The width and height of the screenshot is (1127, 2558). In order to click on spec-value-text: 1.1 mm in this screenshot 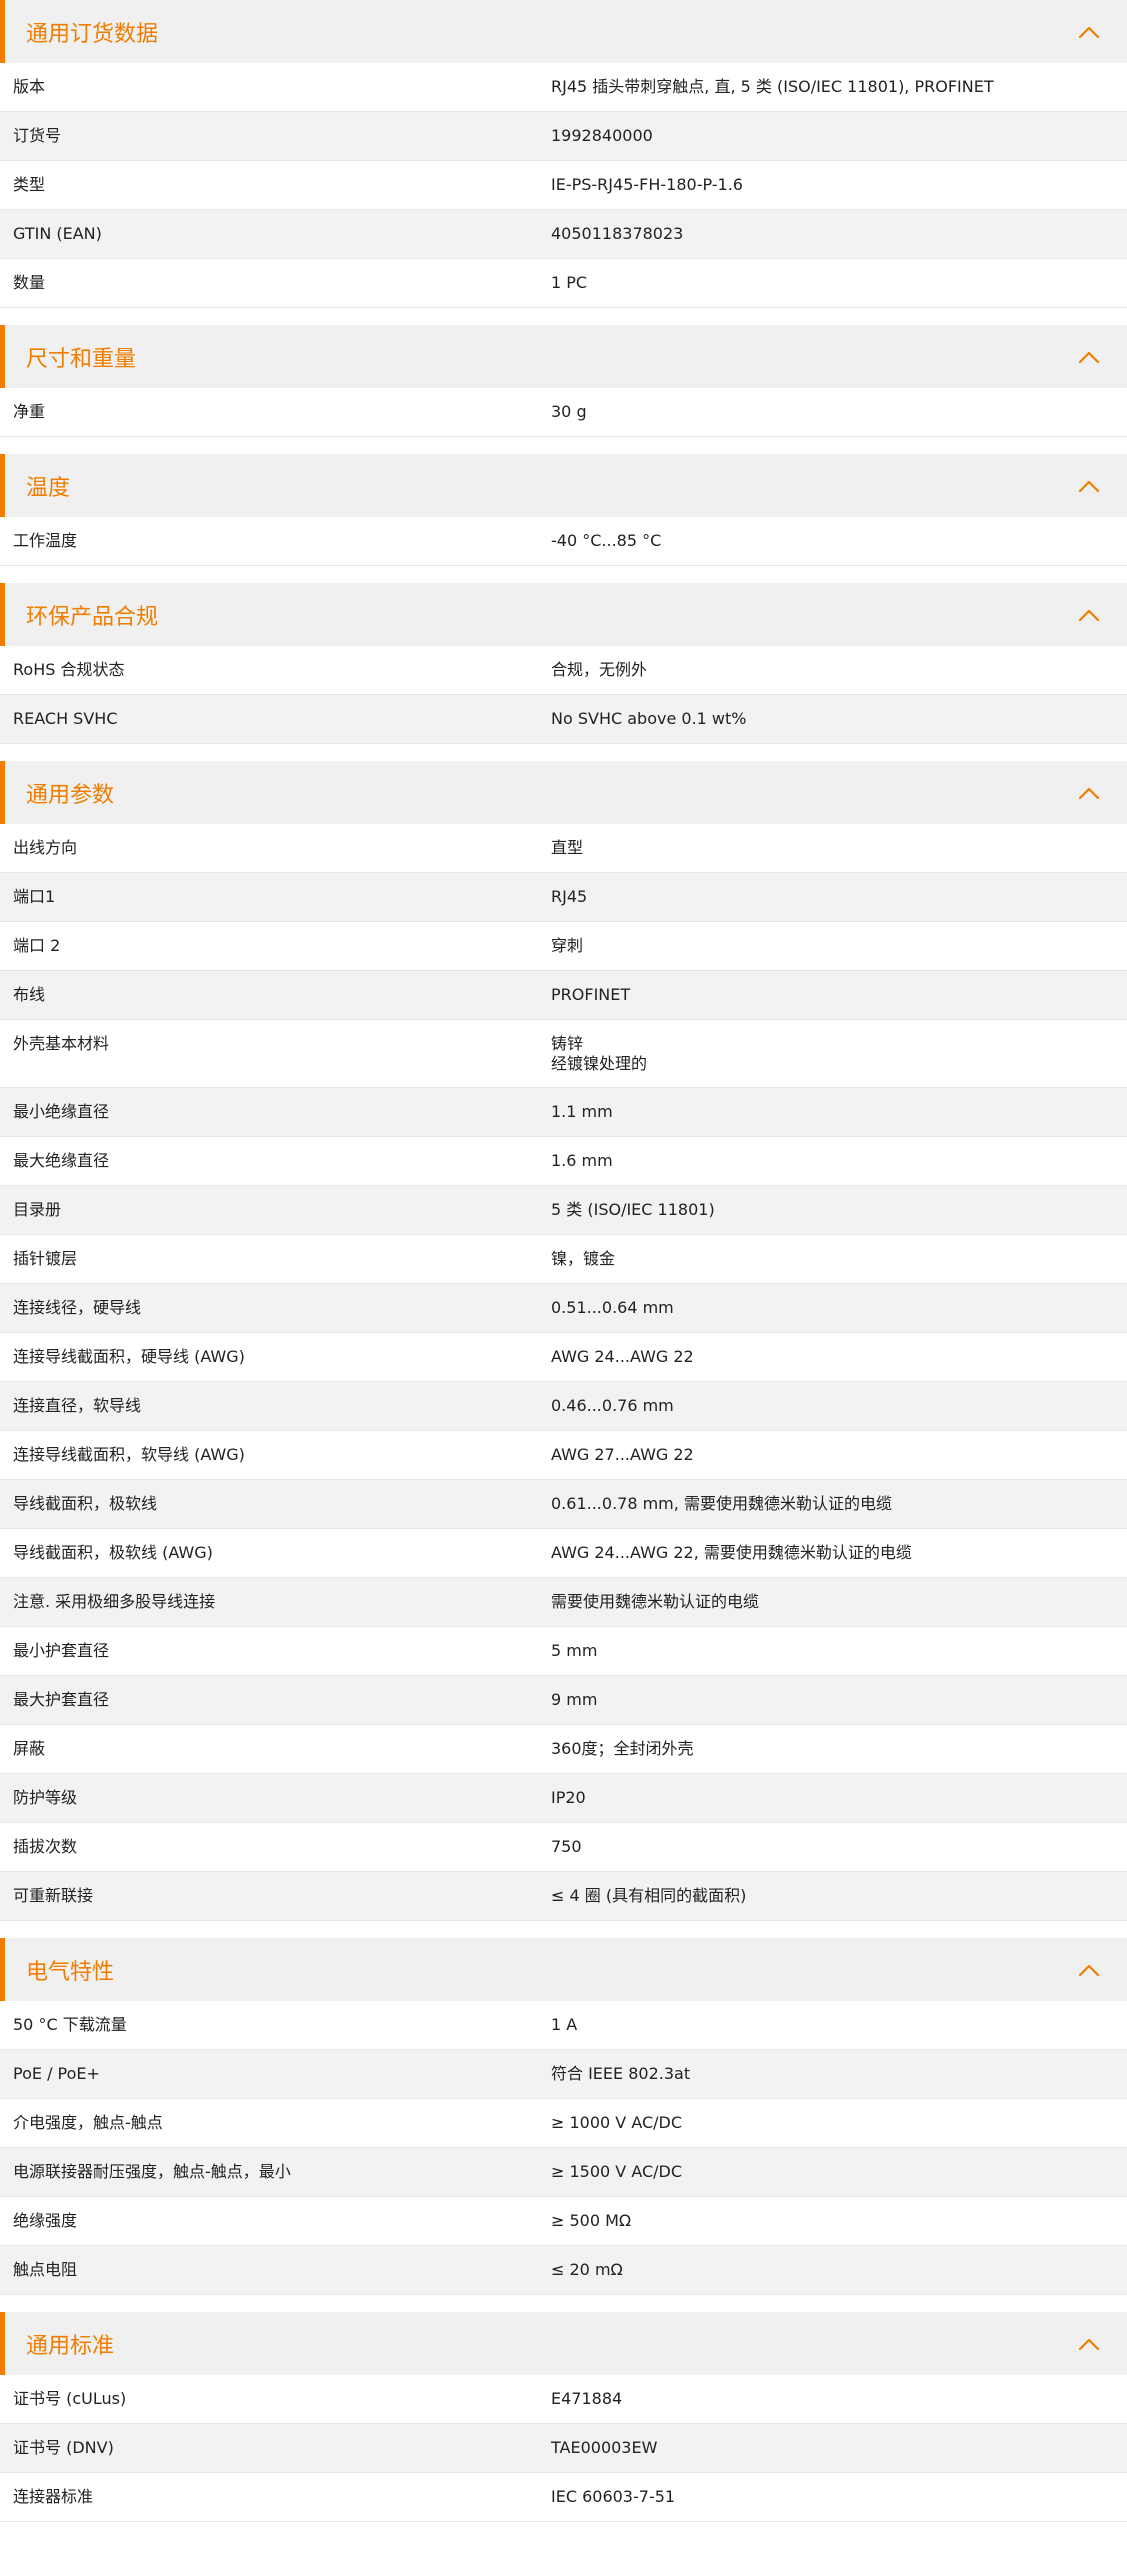, I will do `click(582, 1111)`.